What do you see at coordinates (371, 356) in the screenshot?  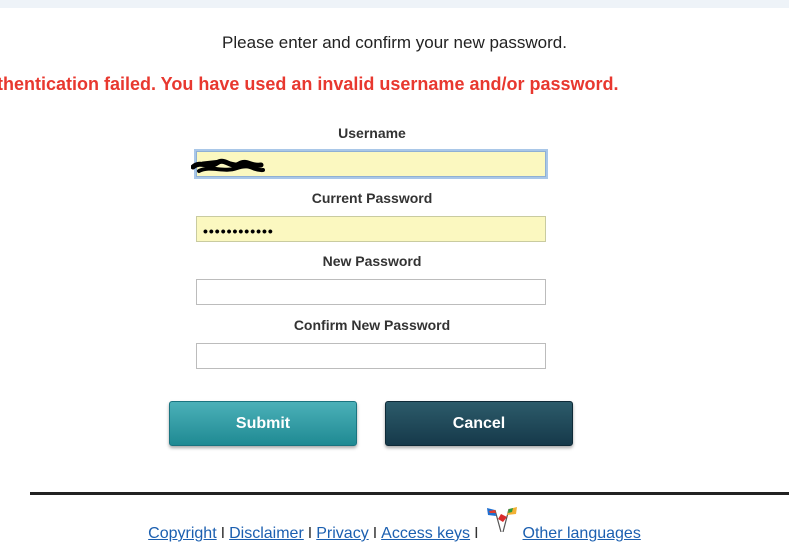 I see `confirm-password-field` at bounding box center [371, 356].